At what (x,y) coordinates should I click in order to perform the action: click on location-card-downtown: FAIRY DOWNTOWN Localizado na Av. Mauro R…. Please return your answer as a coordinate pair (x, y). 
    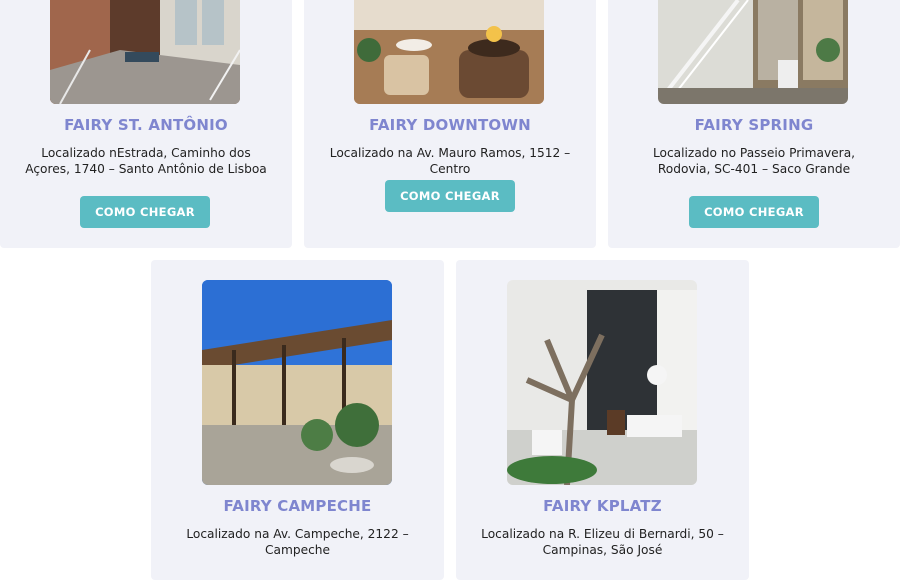
    Looking at the image, I should click on (450, 124).